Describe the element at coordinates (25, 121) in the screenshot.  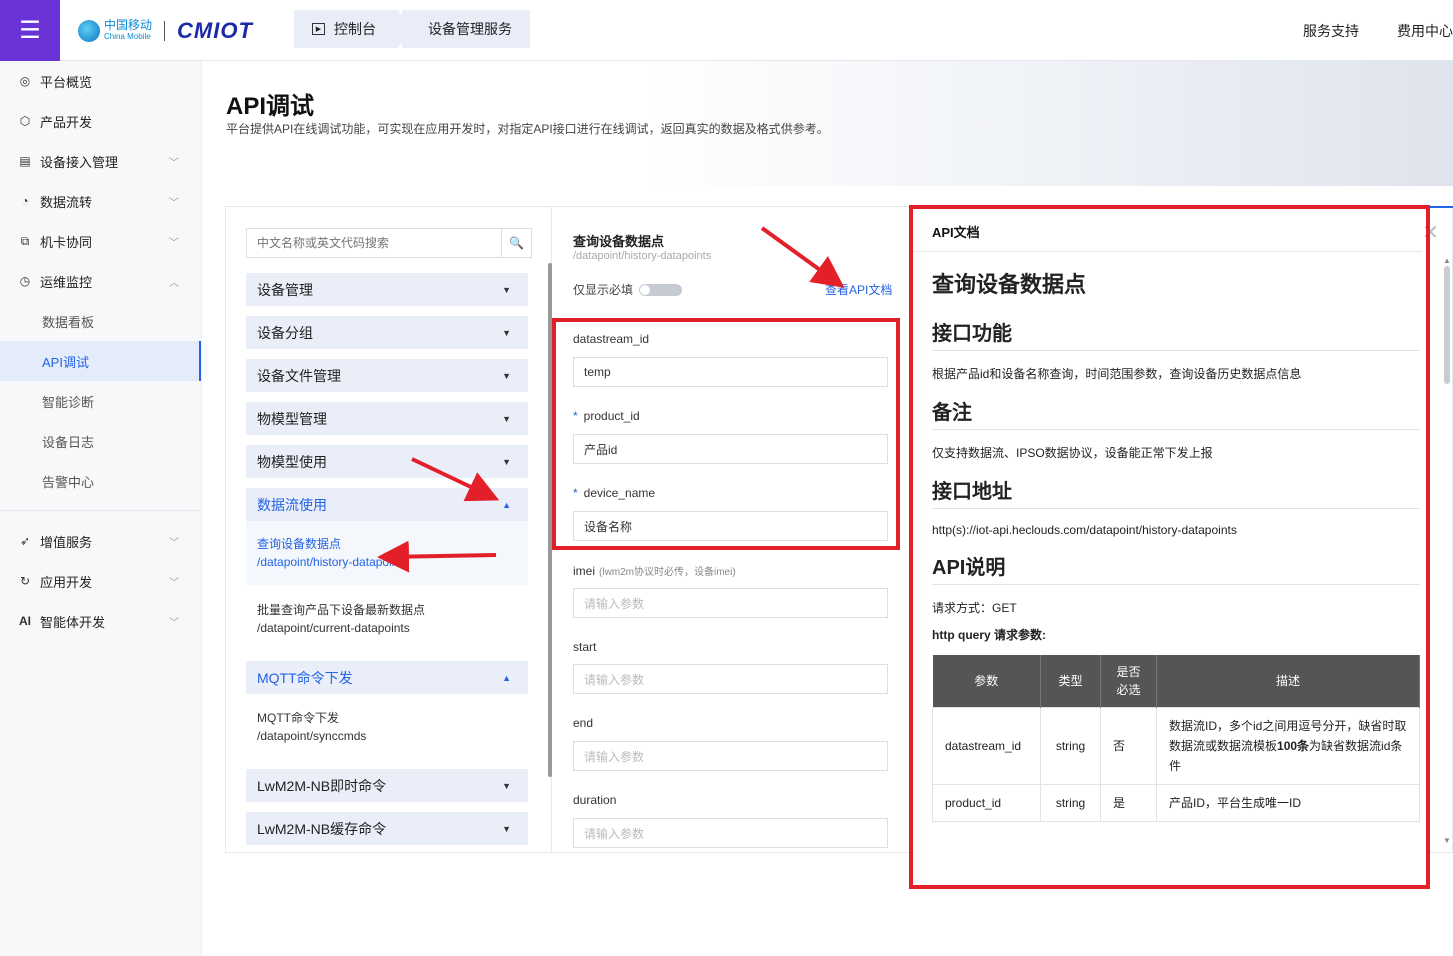
I see `cube-icon: ⬡` at that location.